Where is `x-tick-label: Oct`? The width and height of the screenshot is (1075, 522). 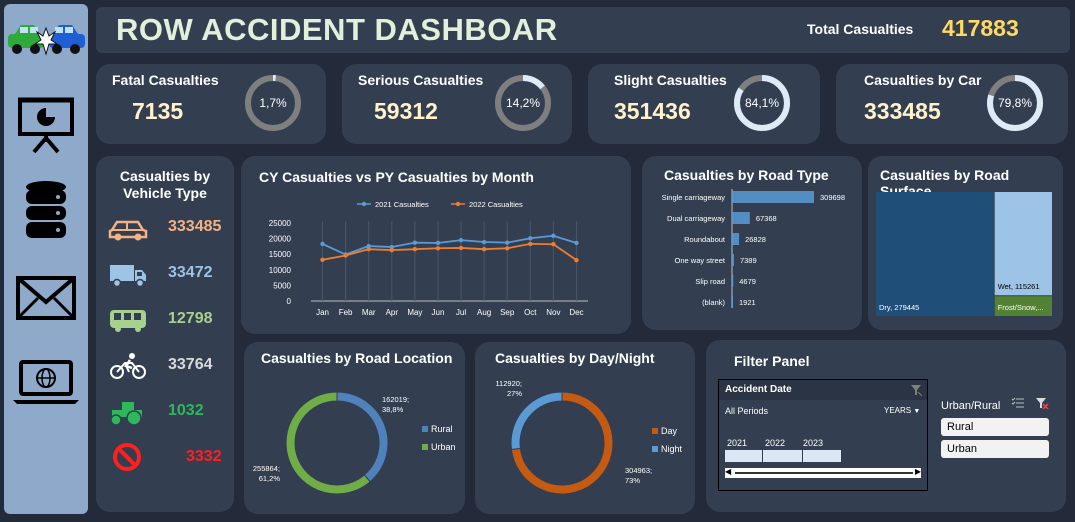
x-tick-label: Oct is located at coordinates (530, 312).